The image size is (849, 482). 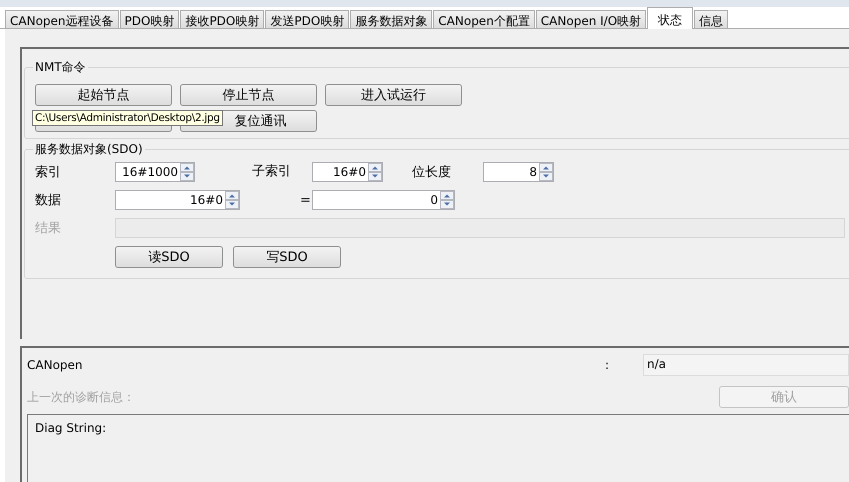 I want to click on nmt-button: 进入试运行, so click(x=393, y=95).